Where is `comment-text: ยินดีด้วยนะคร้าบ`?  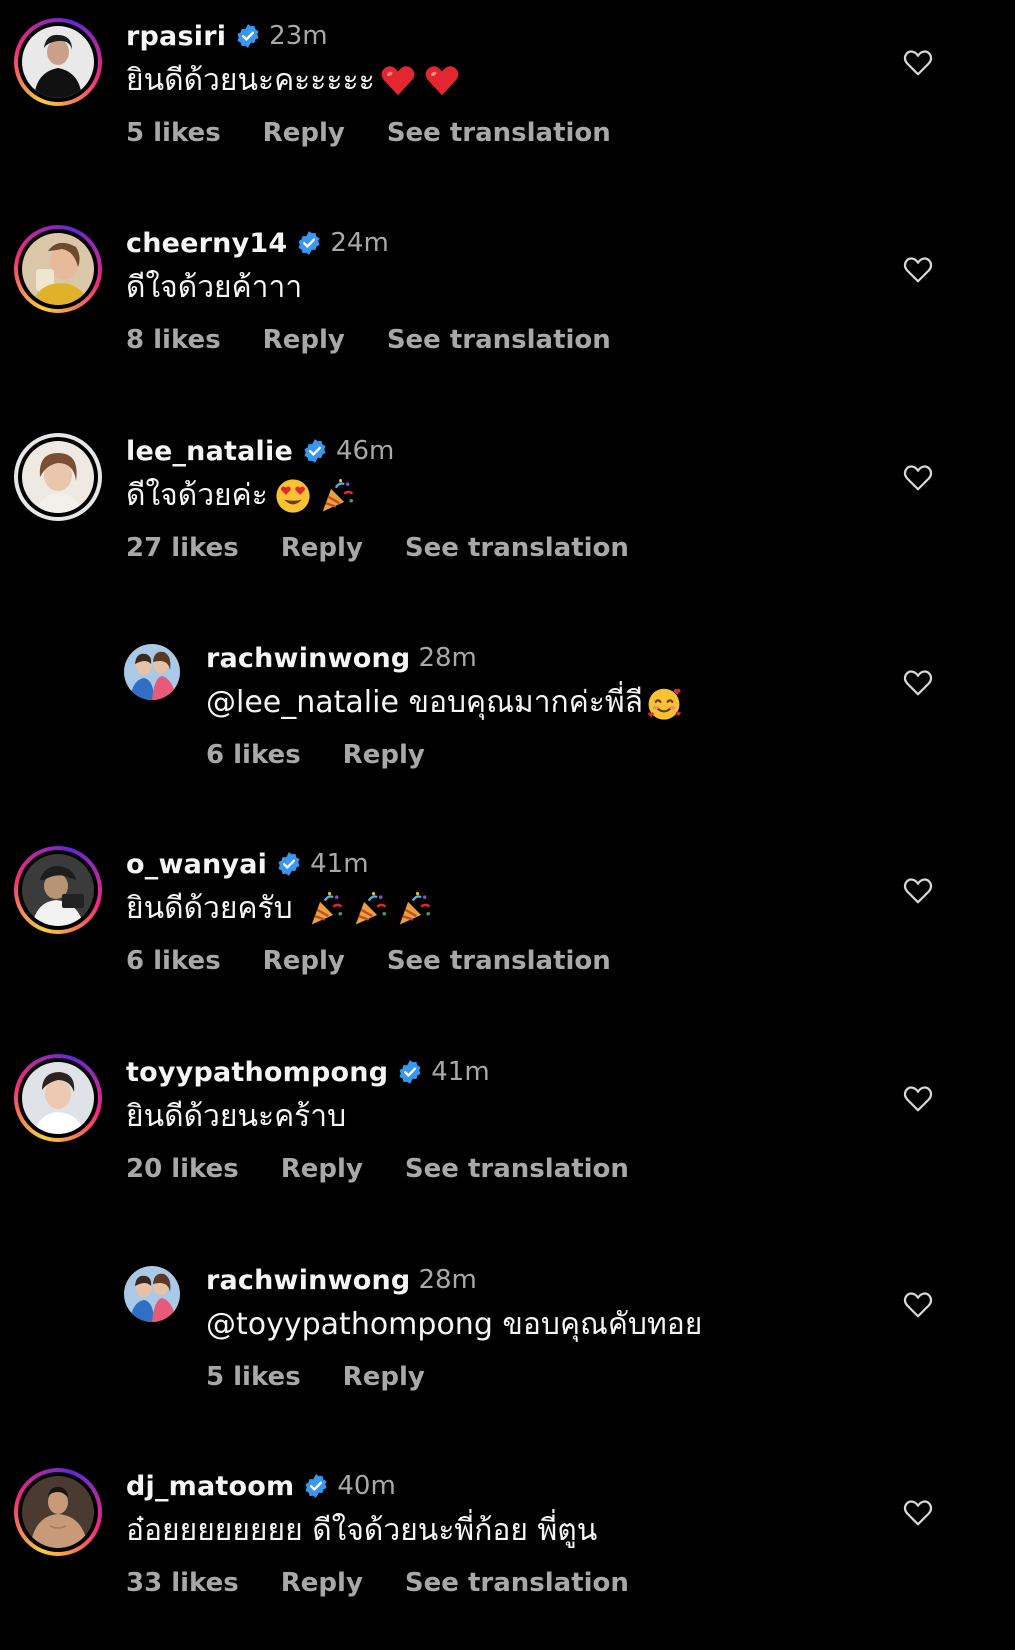
comment-text: ยินดีด้วยนะคร้าบ is located at coordinates (236, 1116).